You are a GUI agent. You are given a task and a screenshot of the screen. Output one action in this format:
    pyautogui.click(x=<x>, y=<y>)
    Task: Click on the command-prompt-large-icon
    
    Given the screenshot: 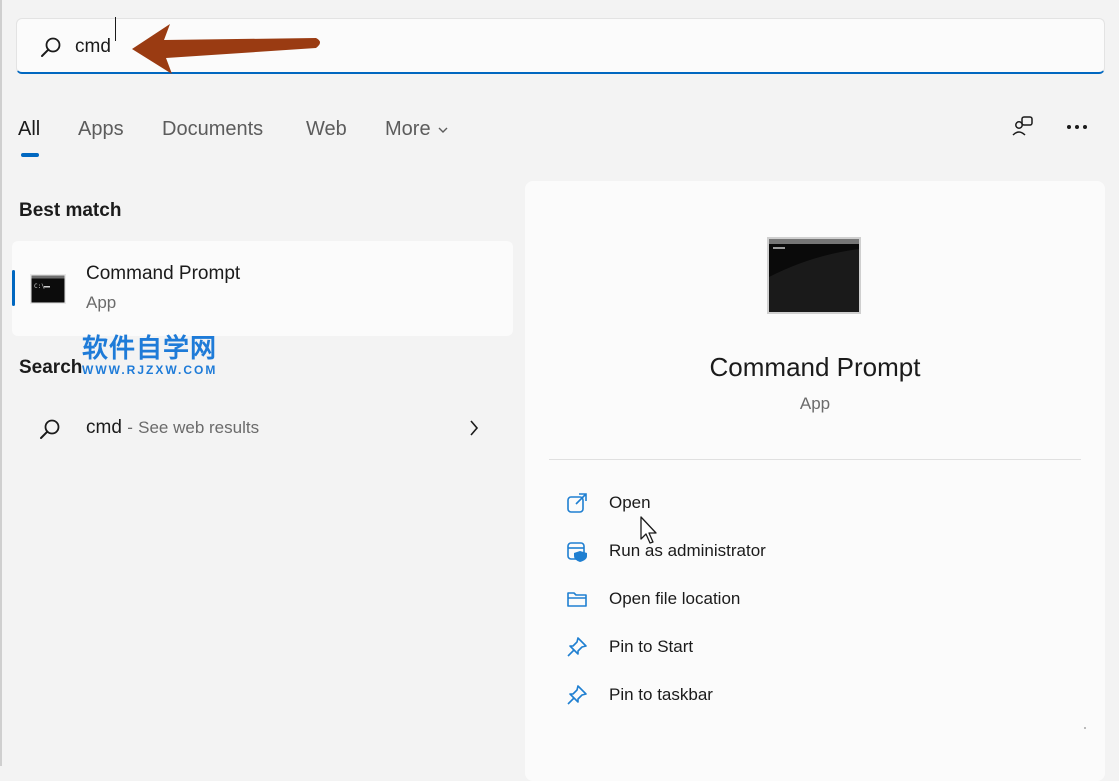 What is the action you would take?
    pyautogui.click(x=814, y=275)
    